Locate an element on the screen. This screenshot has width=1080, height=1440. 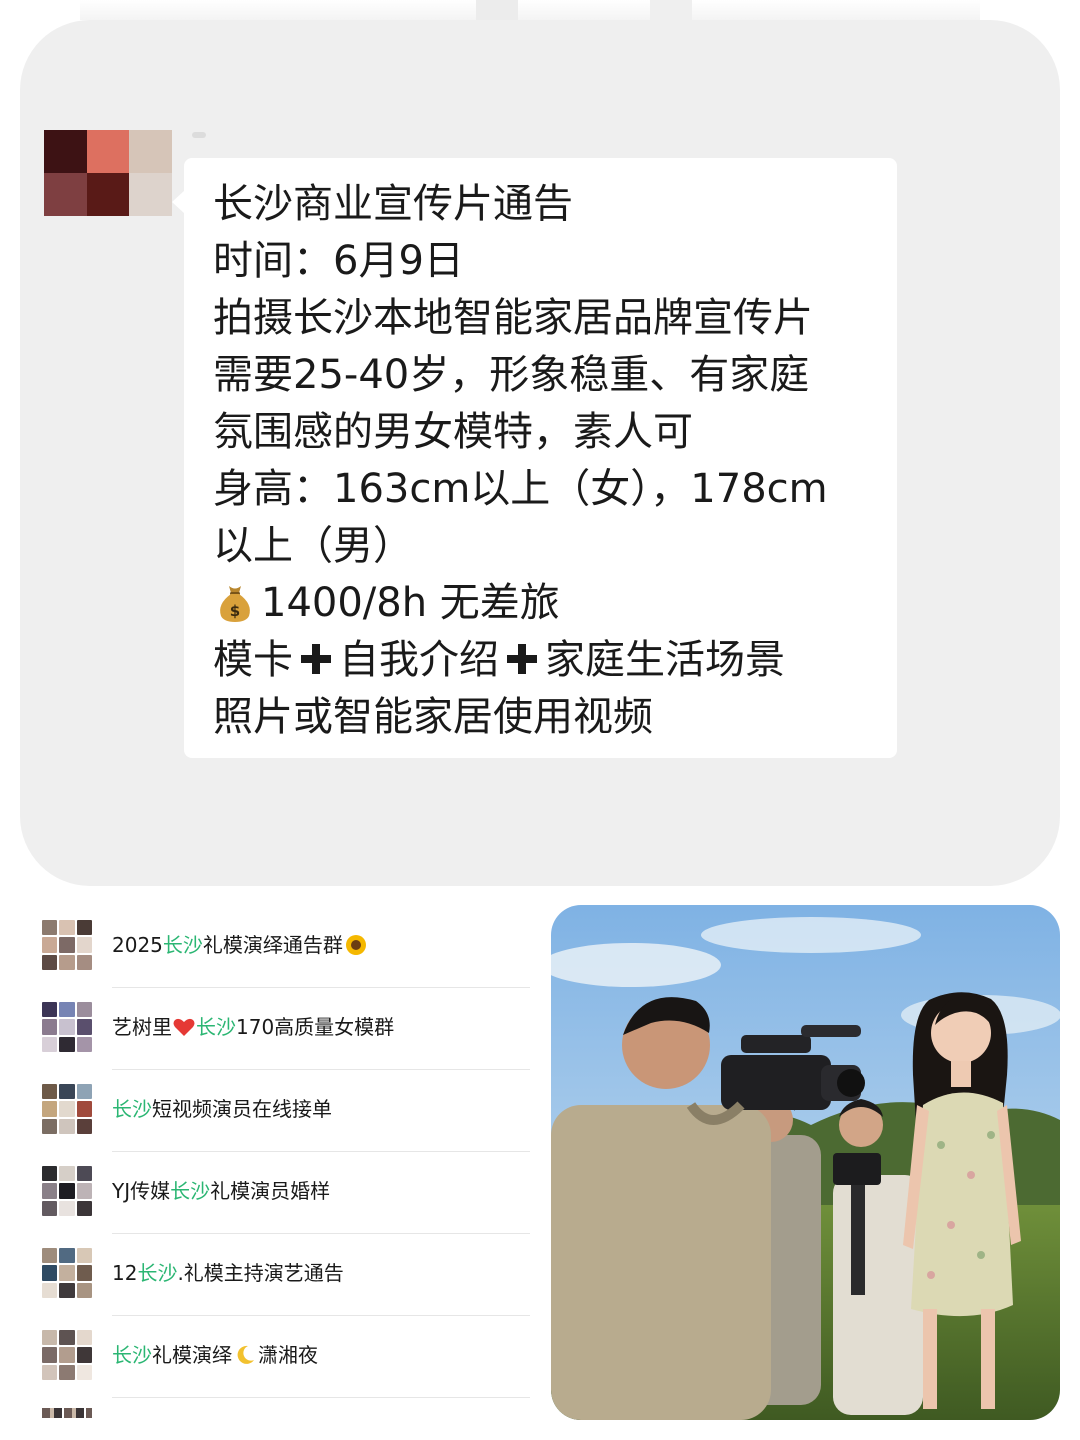
sender-name-blurred is located at coordinates (199, 135).